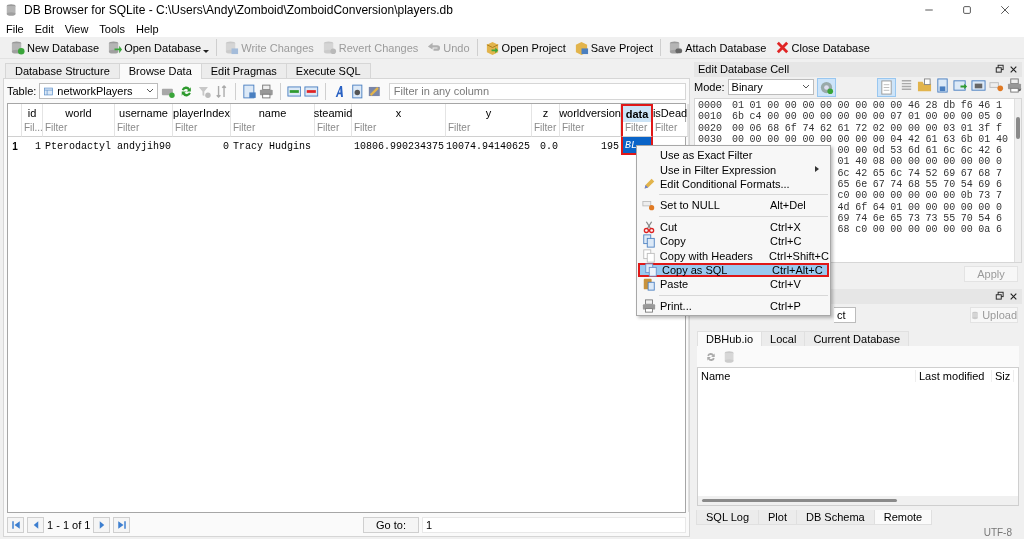 The image size is (1024, 539). Describe the element at coordinates (942, 85) in the screenshot. I see `save-icon` at that location.